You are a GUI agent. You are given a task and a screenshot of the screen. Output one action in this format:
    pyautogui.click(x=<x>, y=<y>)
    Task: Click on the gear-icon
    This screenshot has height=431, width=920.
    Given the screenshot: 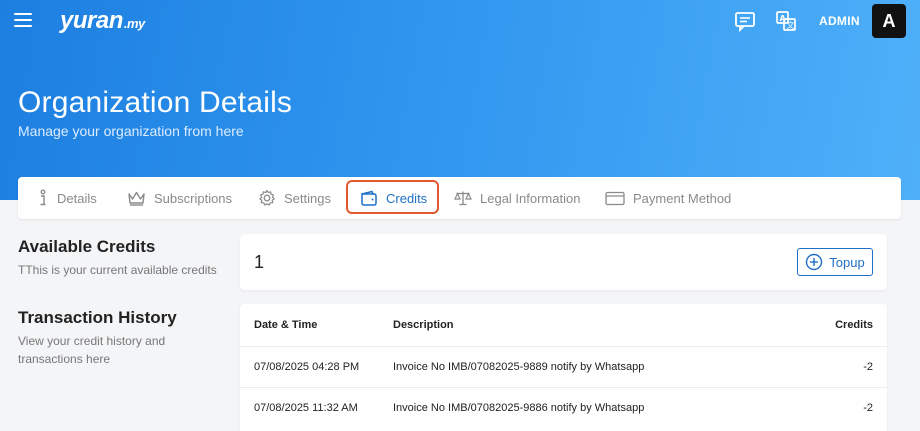 What is the action you would take?
    pyautogui.click(x=267, y=197)
    